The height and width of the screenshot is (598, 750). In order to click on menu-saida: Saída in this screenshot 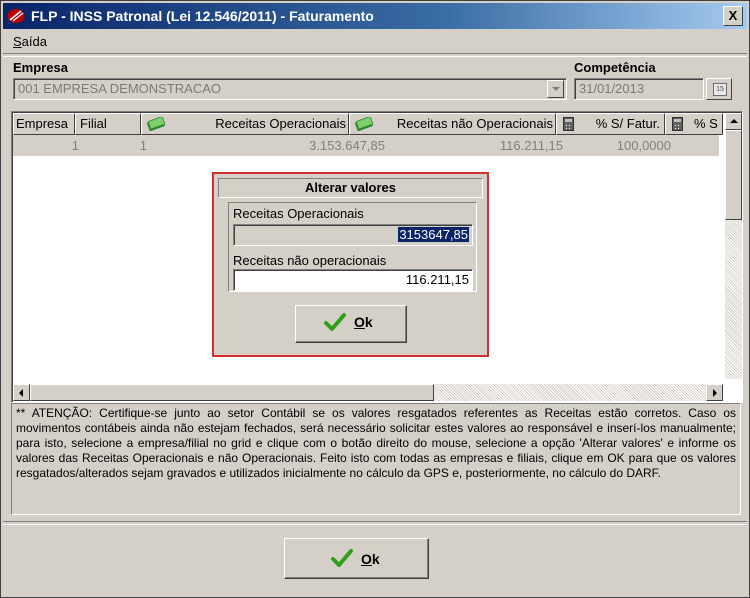, I will do `click(30, 41)`.